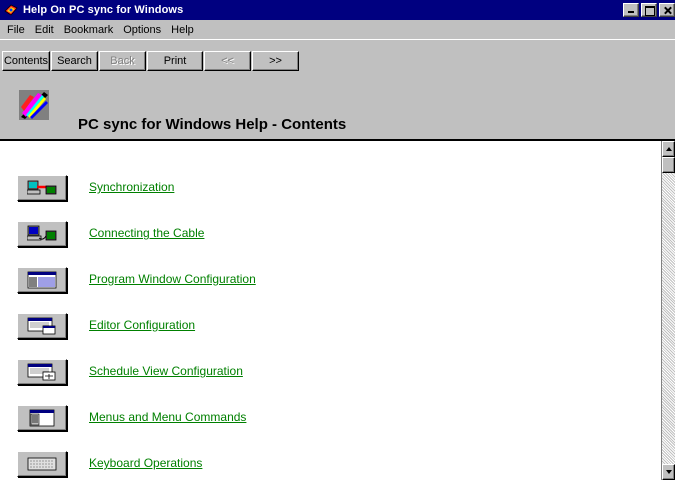  I want to click on sync-computers-icon, so click(42, 187).